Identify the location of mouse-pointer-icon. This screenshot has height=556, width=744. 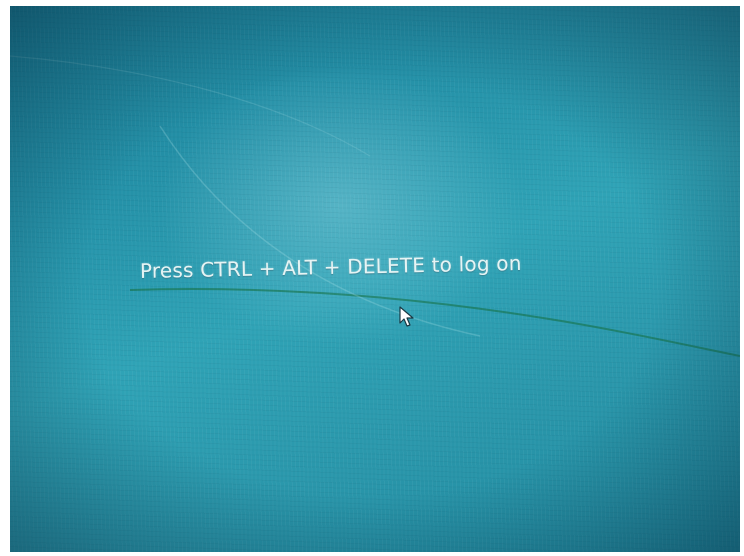
(406, 316).